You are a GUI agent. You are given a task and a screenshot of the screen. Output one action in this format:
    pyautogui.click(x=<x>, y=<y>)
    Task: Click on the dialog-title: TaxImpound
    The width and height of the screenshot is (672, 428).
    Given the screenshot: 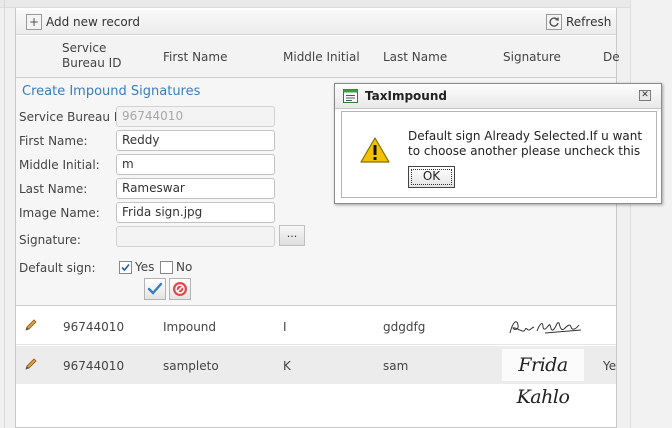 What is the action you would take?
    pyautogui.click(x=406, y=96)
    